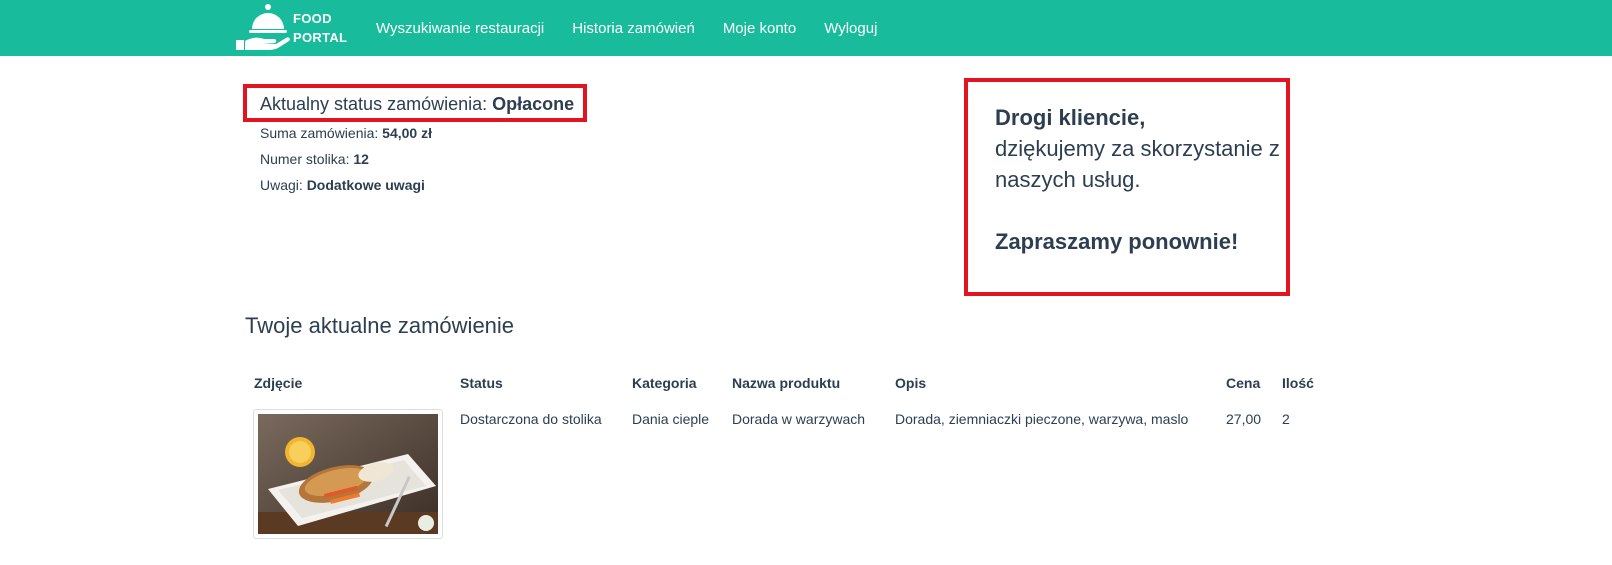  I want to click on col-header-quantity: Ilość, so click(1298, 383).